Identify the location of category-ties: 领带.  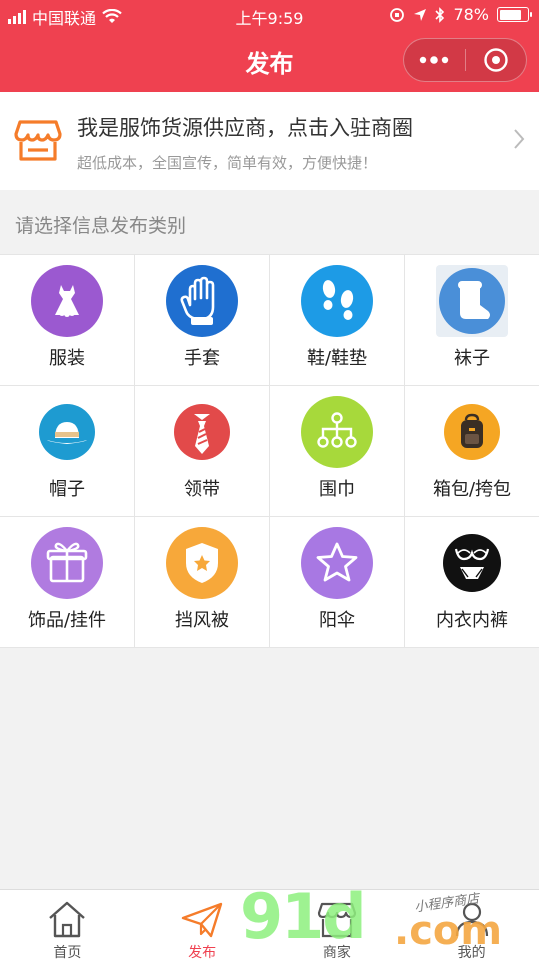
(202, 451).